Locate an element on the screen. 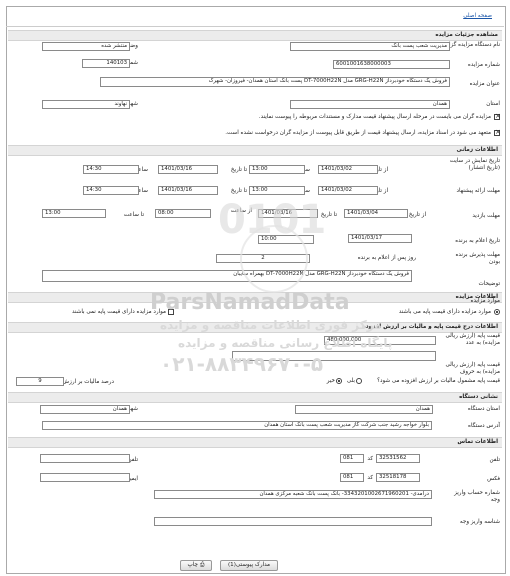 The width and height of the screenshot is (510, 576). printer-icon: ⎙ is located at coordinates (202, 565).